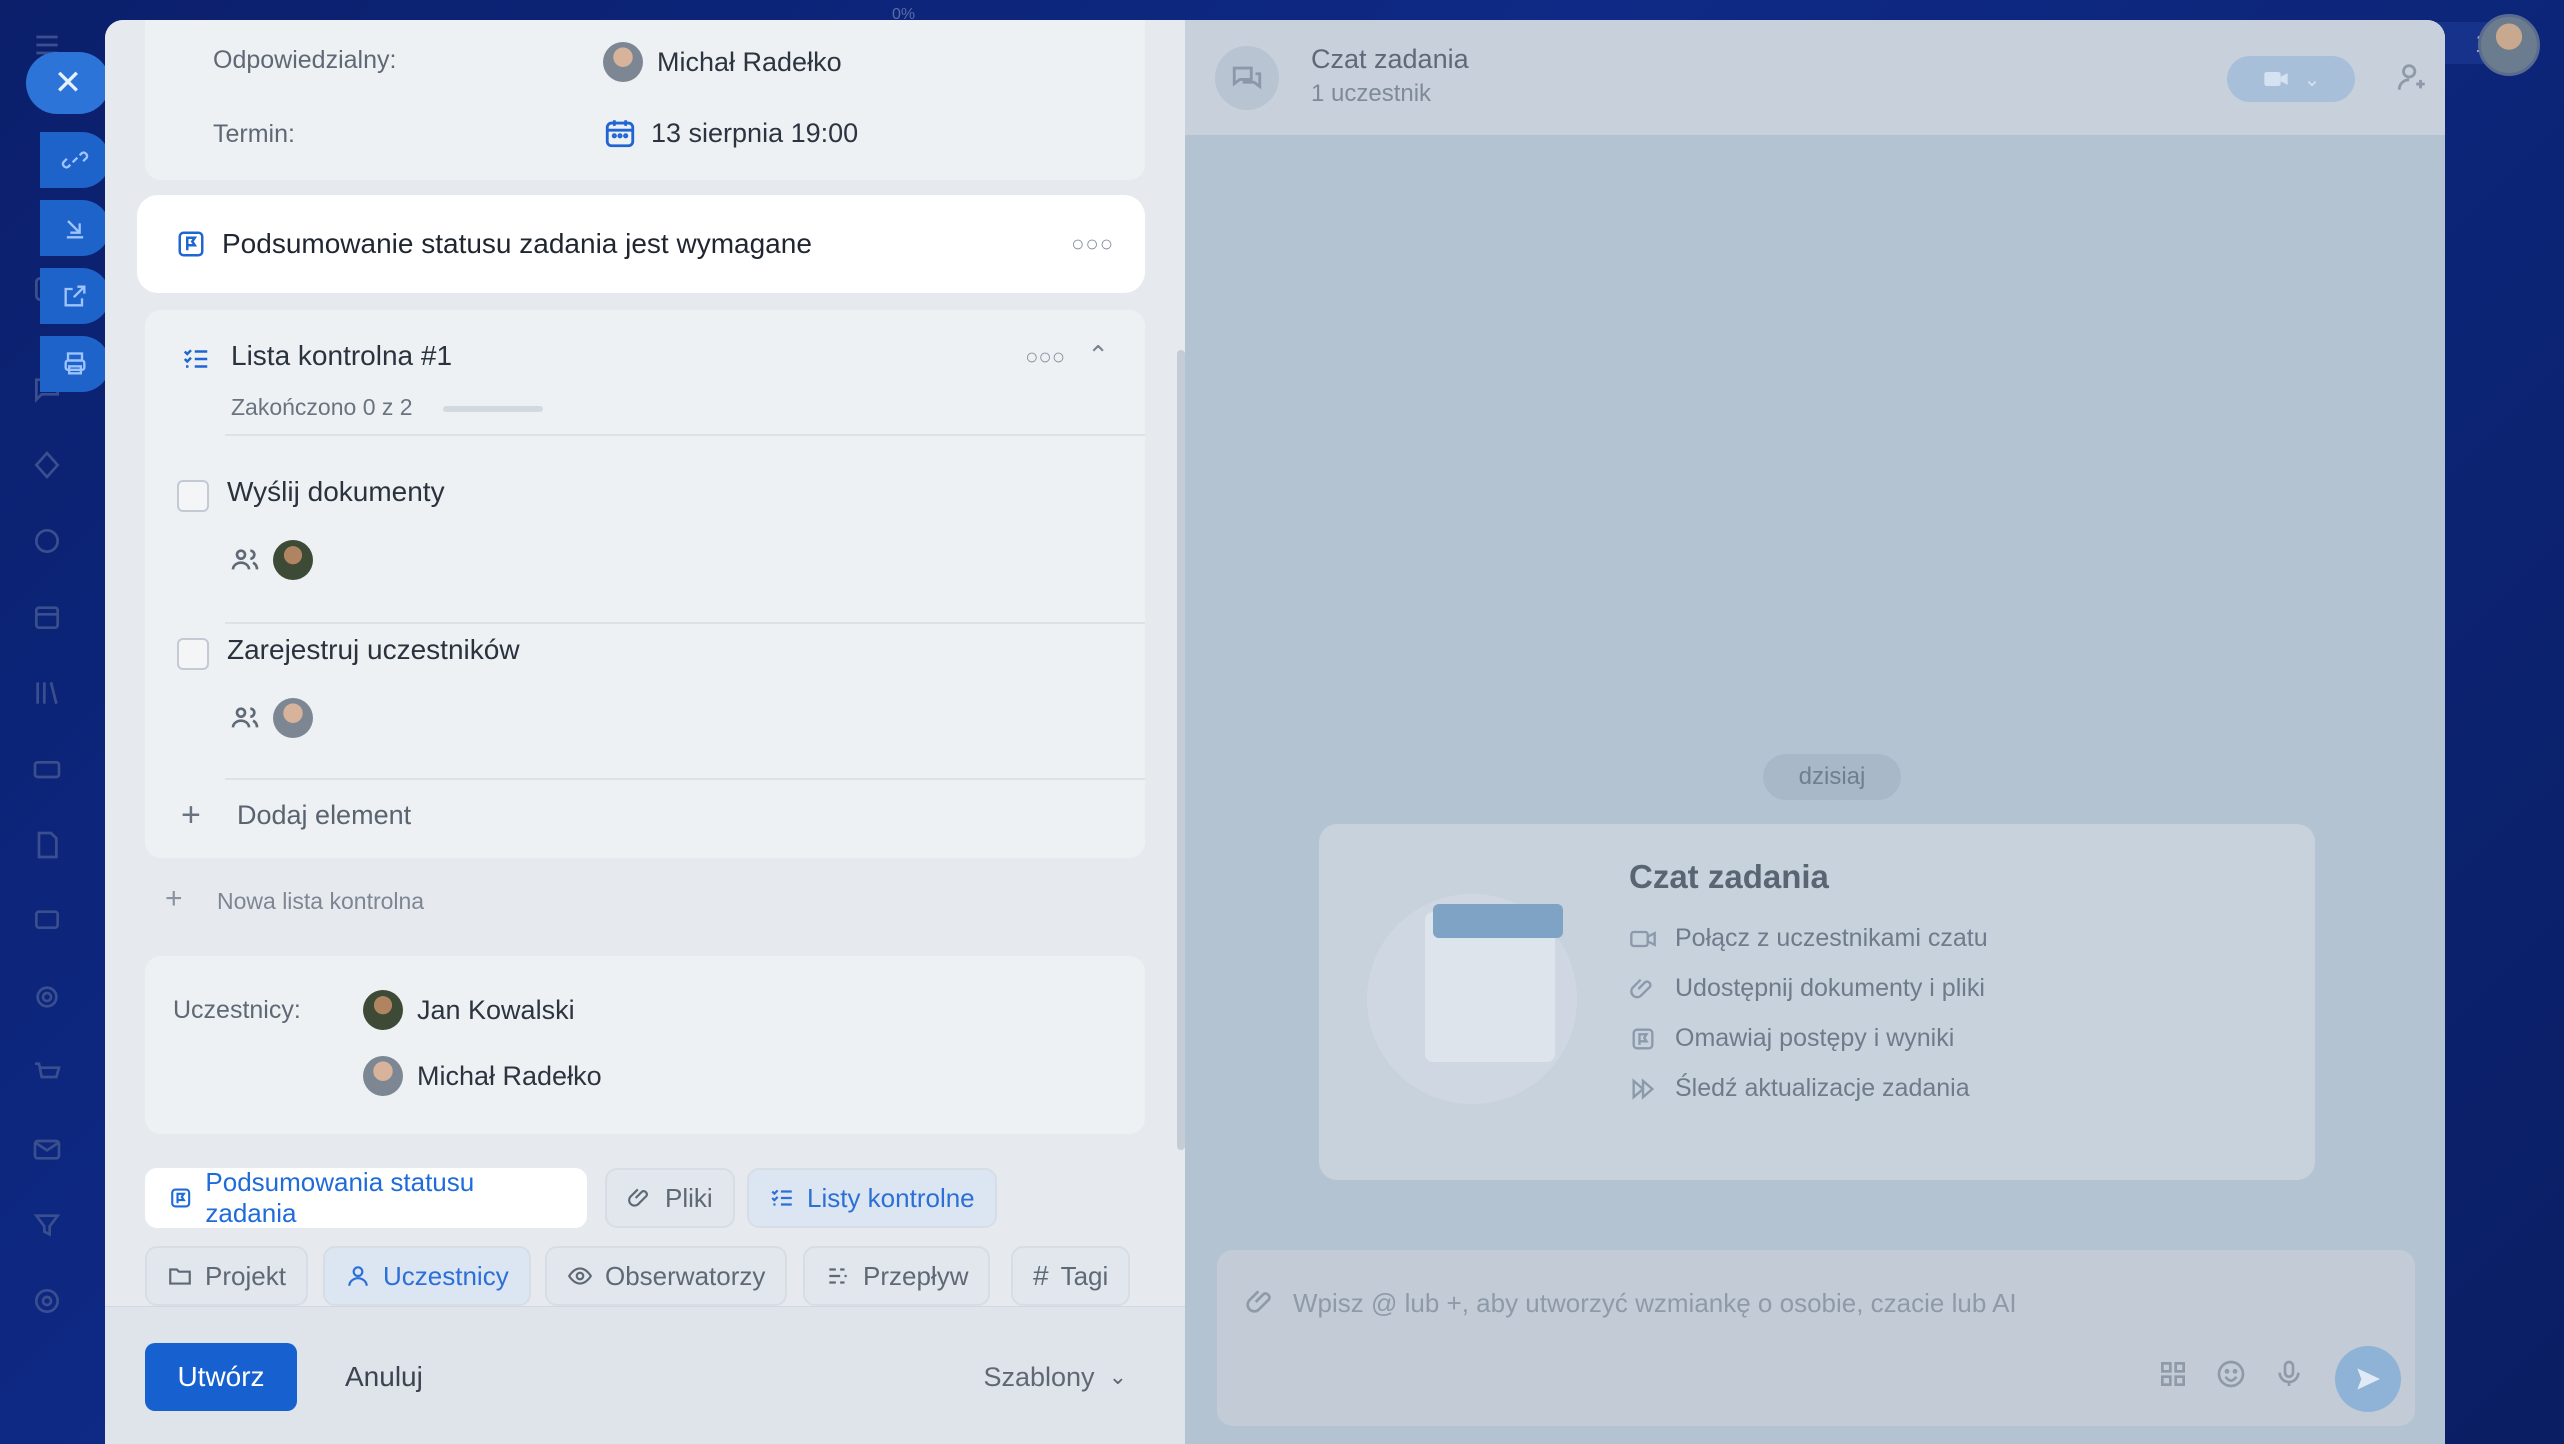 The height and width of the screenshot is (1444, 2564). Describe the element at coordinates (336, 492) in the screenshot. I see `checklist-item-label: Wyślij dokumenty` at that location.